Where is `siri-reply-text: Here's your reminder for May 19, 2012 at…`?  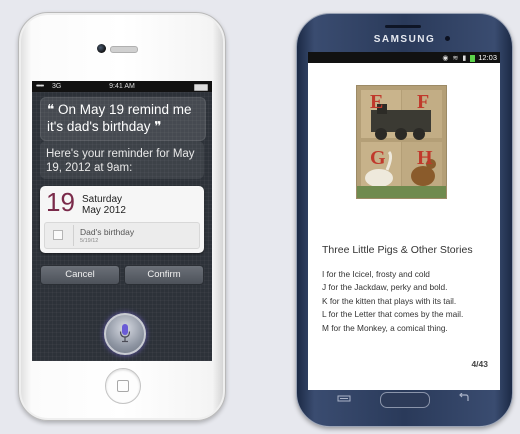
siri-reply-text: Here's your reminder for May 19, 2012 at… is located at coordinates (120, 161).